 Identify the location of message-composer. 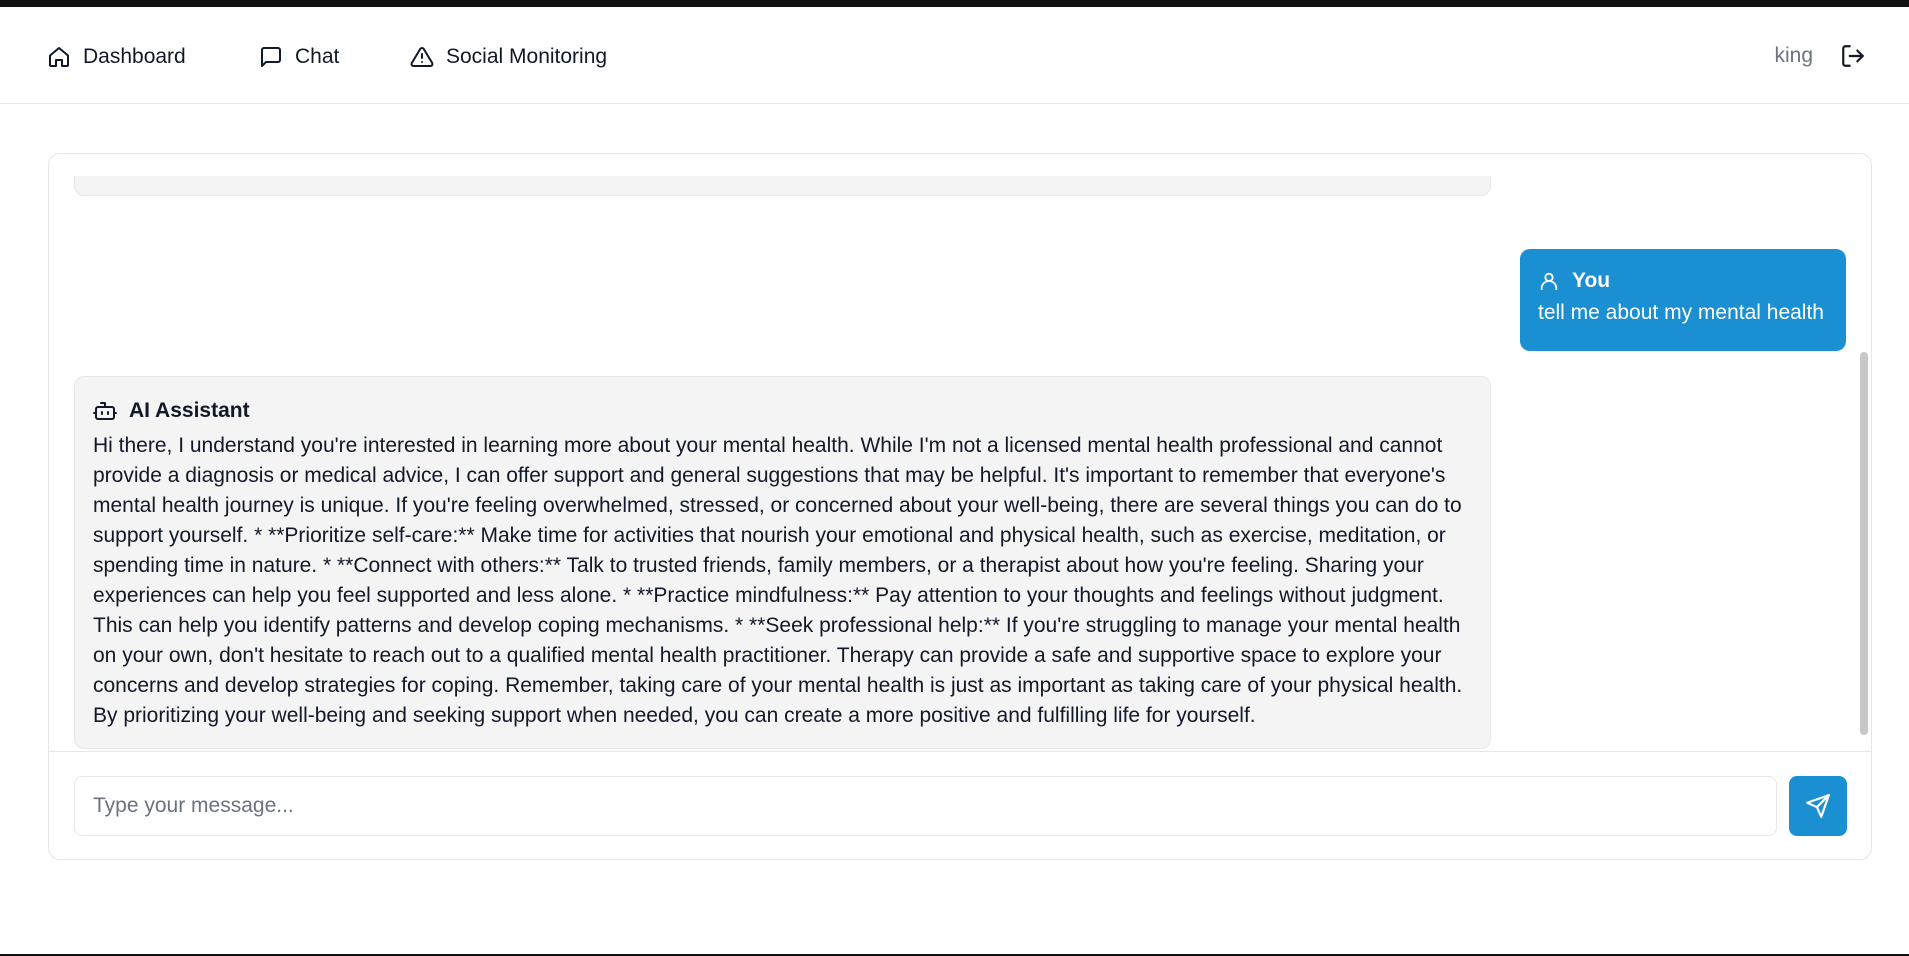
(960, 805).